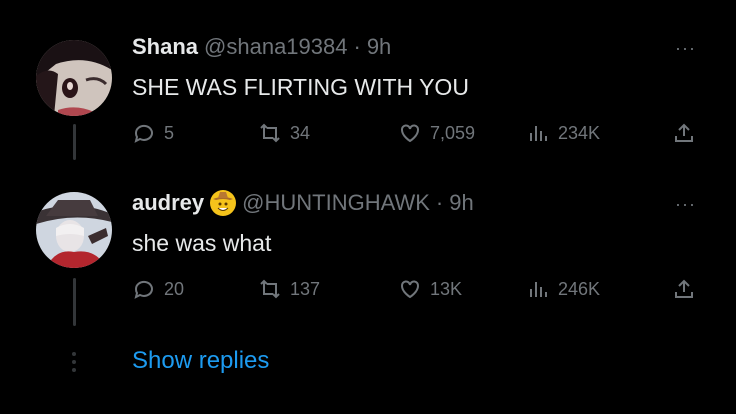 Image resolution: width=736 pixels, height=414 pixels. I want to click on like-button: 7,059, so click(436, 133).